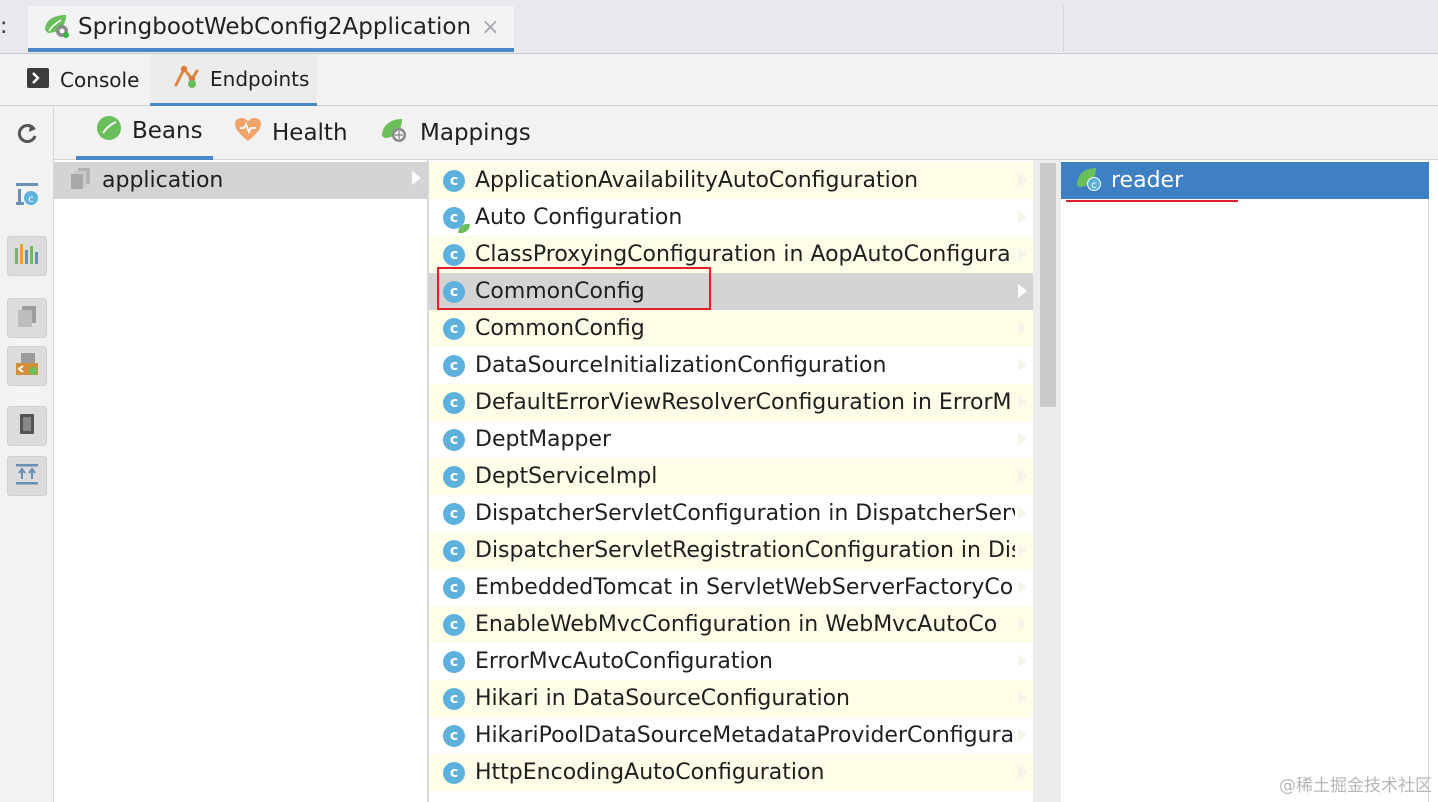 This screenshot has height=802, width=1438. Describe the element at coordinates (455, 133) in the screenshot. I see `tab-mappings: Mappings` at that location.